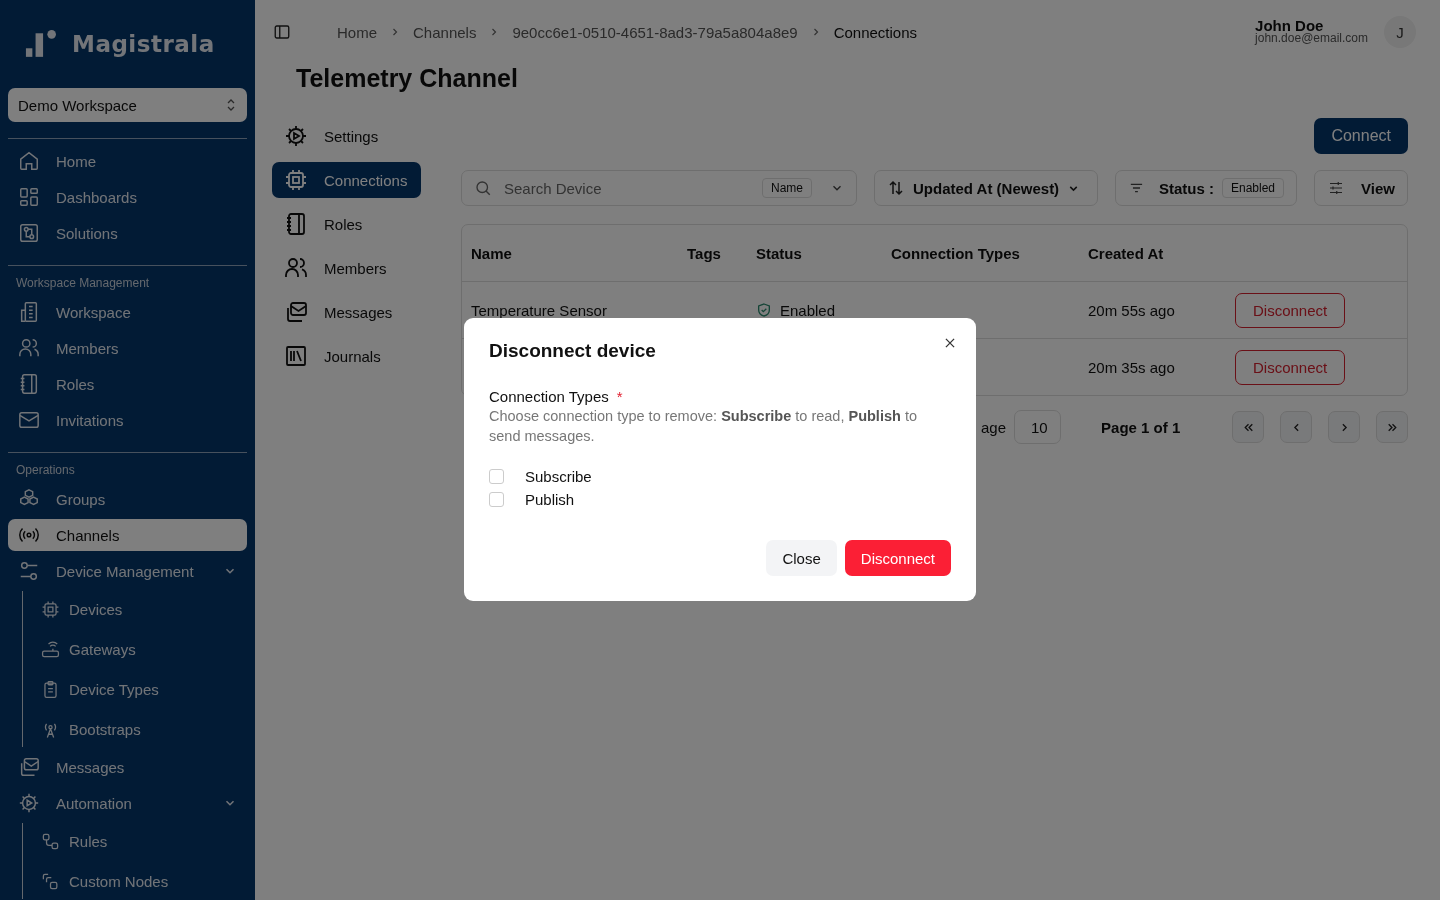 This screenshot has height=900, width=1440. What do you see at coordinates (50, 689) in the screenshot?
I see `clipboard-icon` at bounding box center [50, 689].